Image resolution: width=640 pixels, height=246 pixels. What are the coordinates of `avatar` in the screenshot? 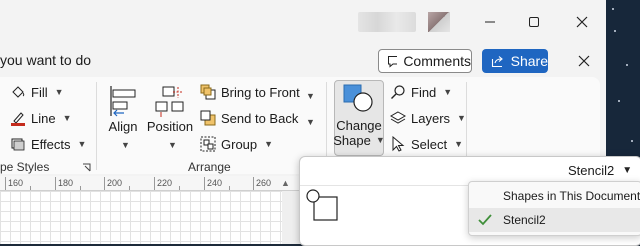 It's located at (439, 22).